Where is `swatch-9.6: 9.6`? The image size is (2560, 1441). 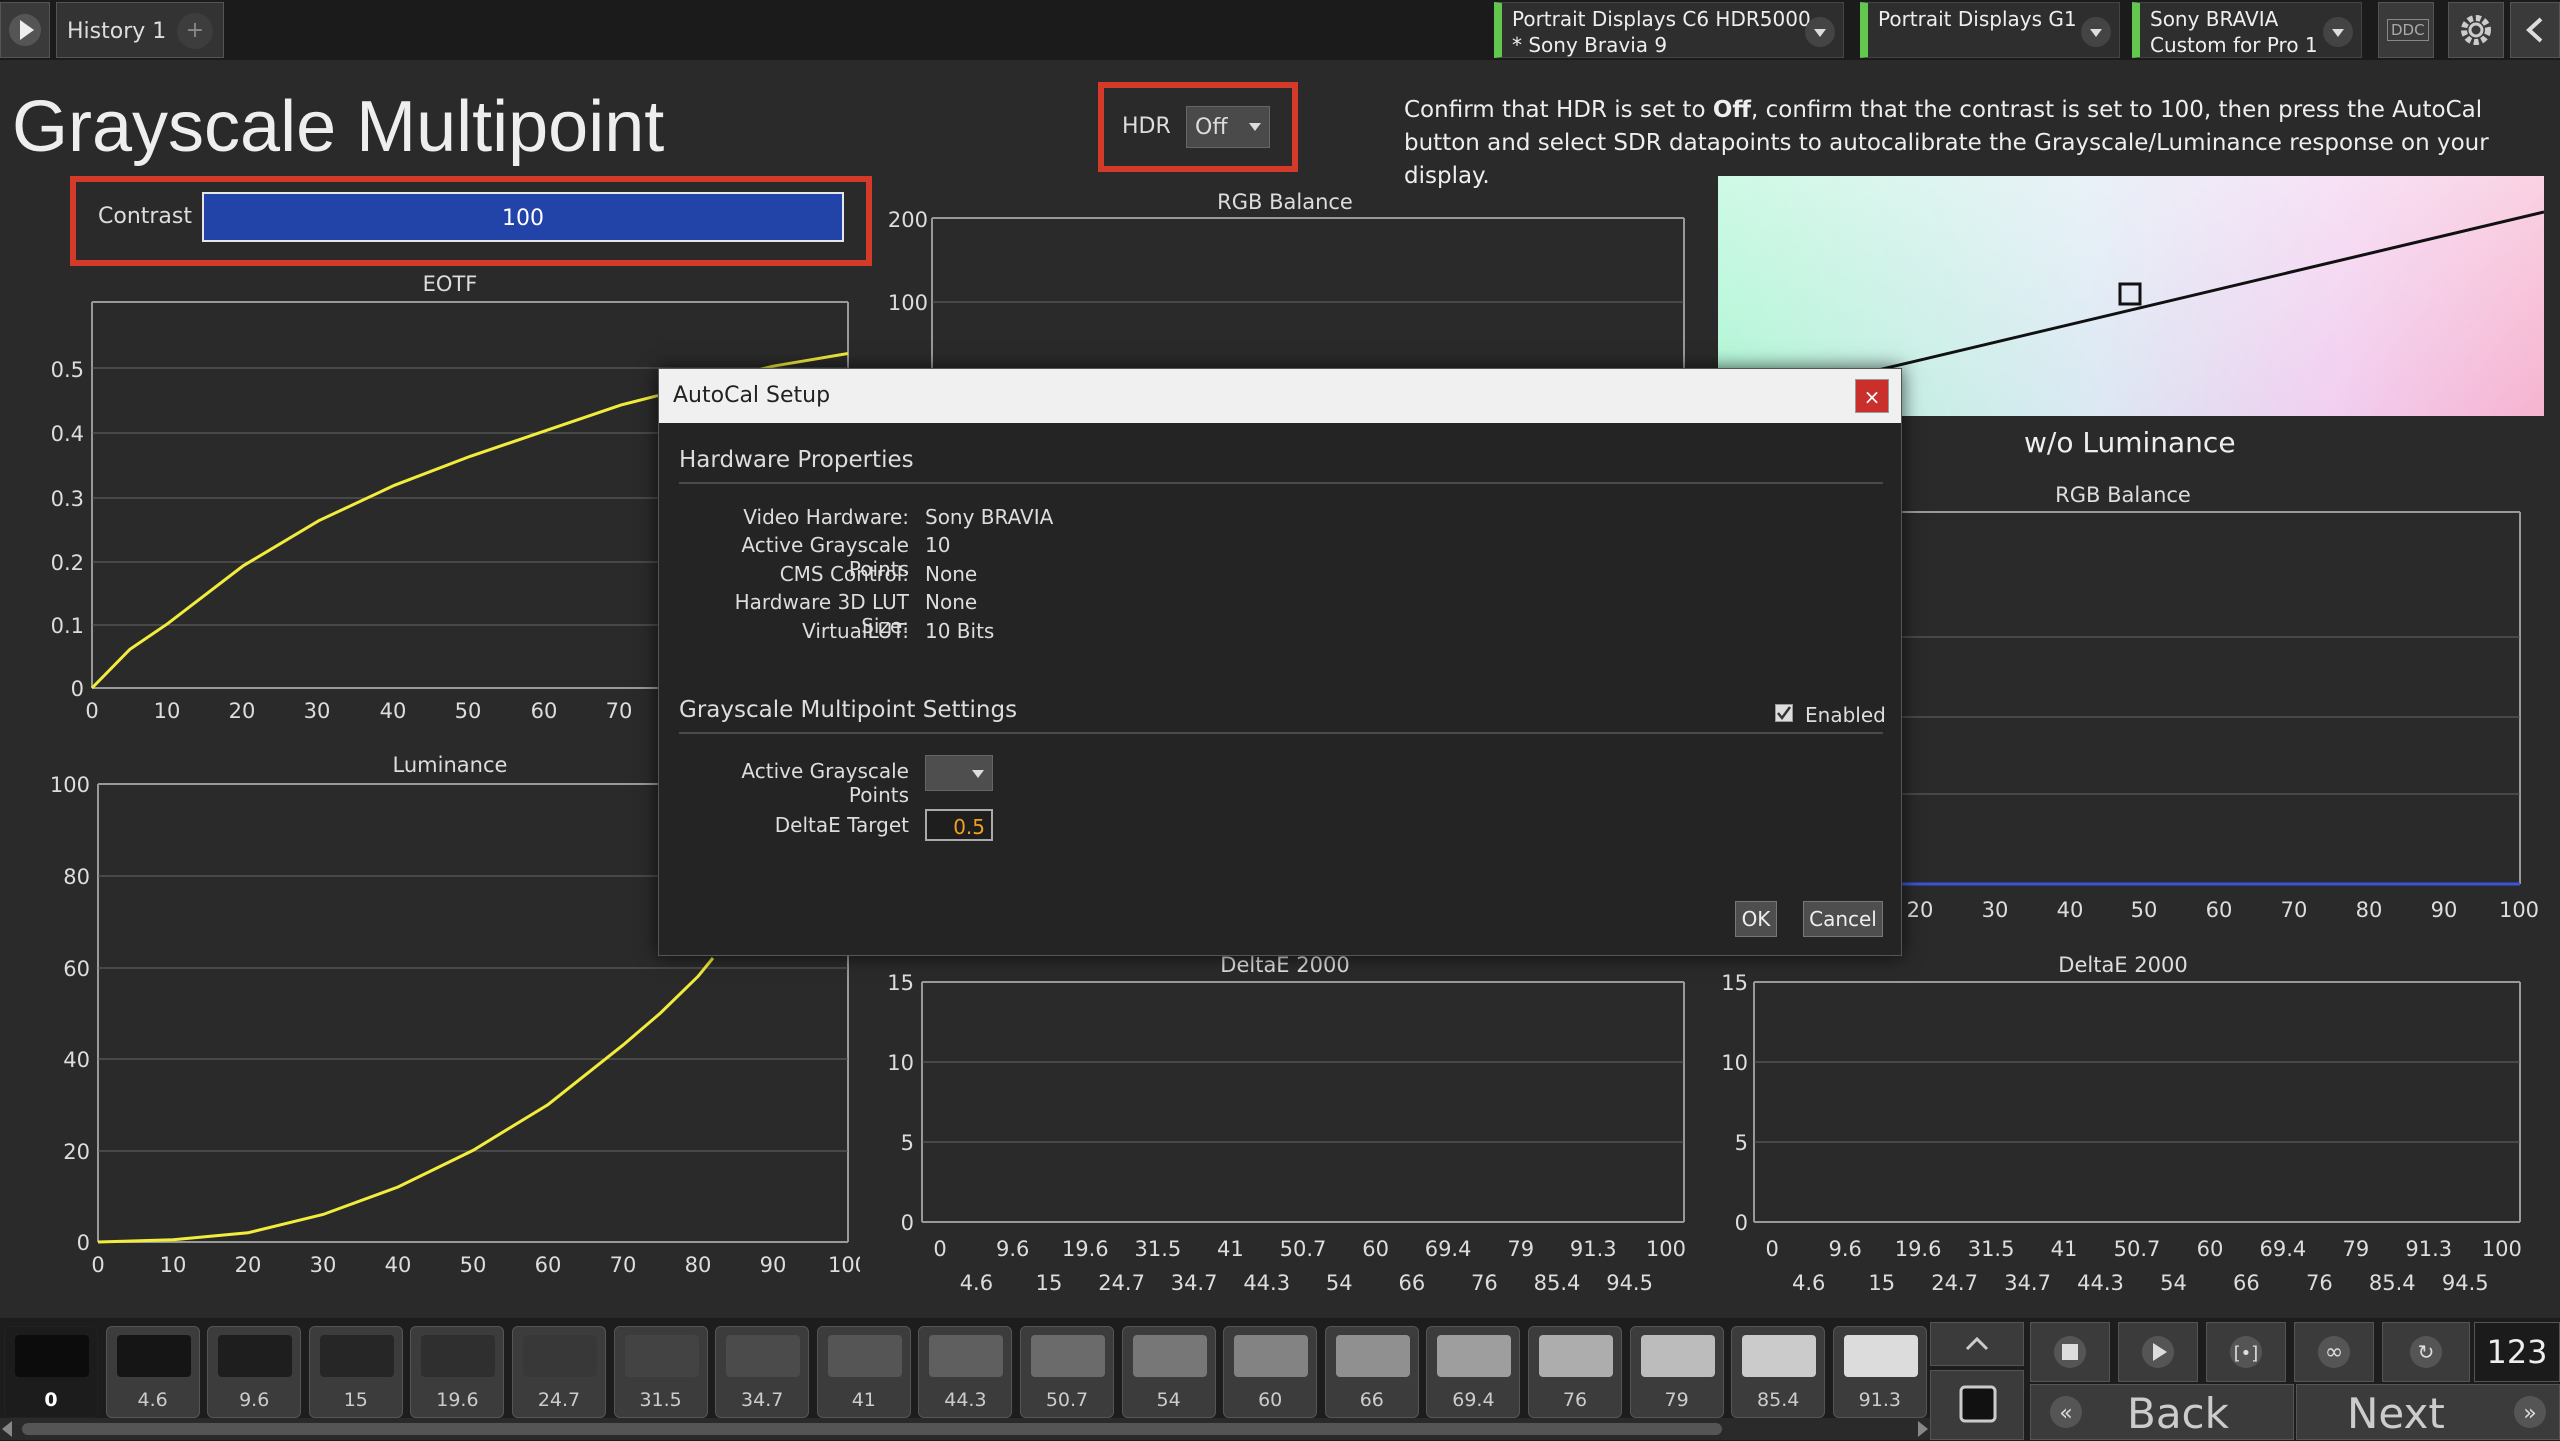
swatch-9.6: 9.6 is located at coordinates (254, 1372).